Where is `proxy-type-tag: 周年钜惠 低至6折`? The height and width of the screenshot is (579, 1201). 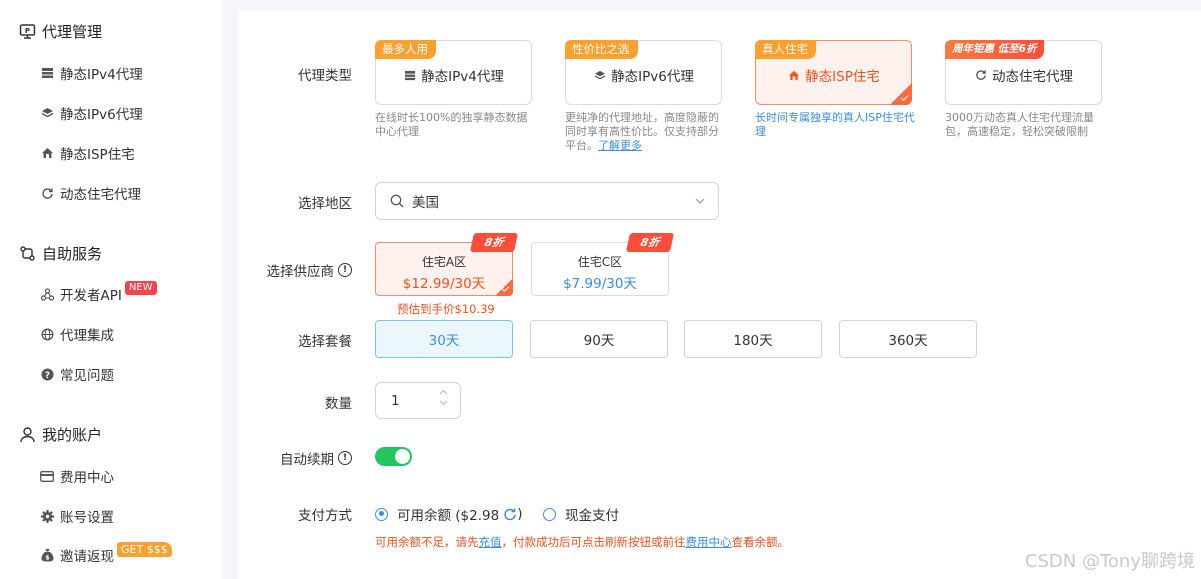
proxy-type-tag: 周年钜惠 低至6折 is located at coordinates (995, 49).